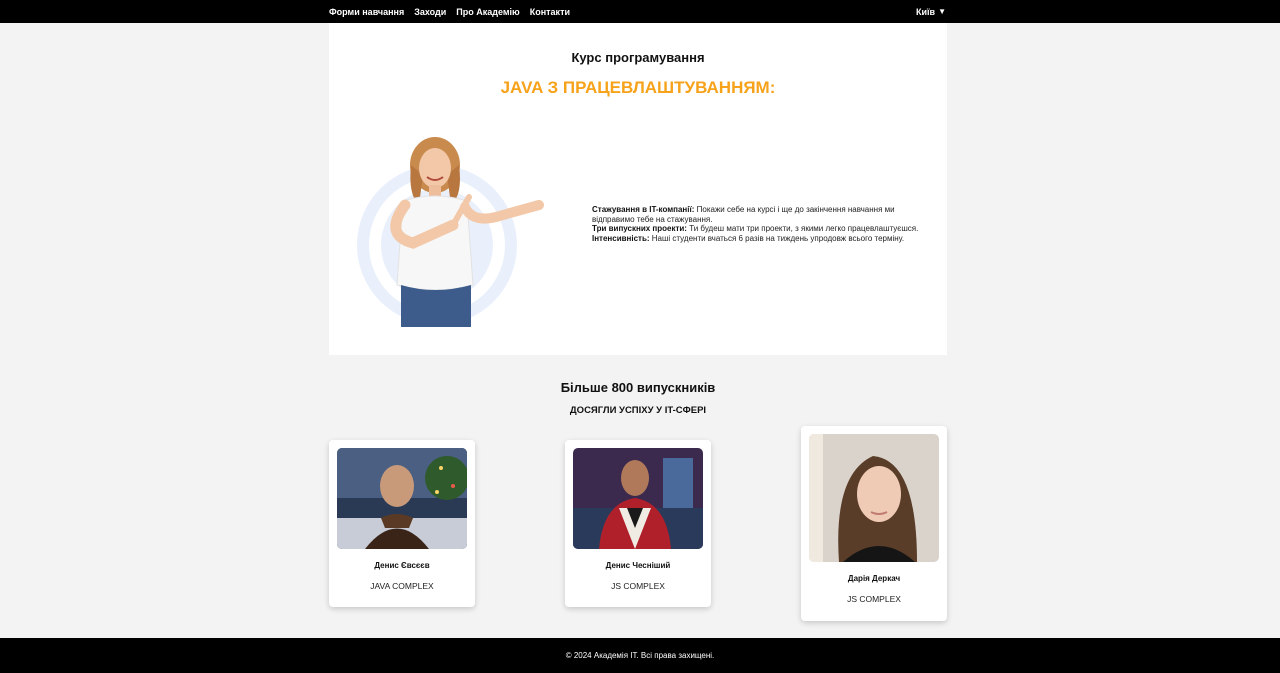 This screenshot has height=673, width=1280. What do you see at coordinates (453, 231) in the screenshot?
I see `hero-woman-pointing-image` at bounding box center [453, 231].